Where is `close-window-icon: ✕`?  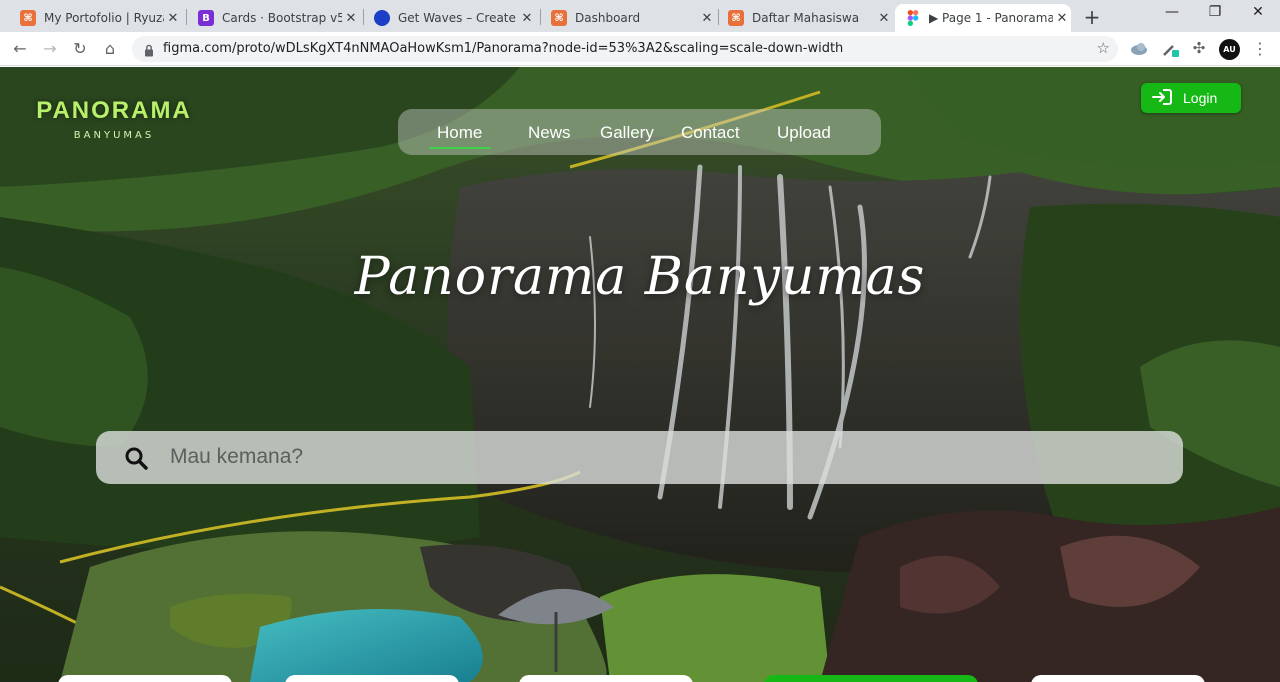 close-window-icon: ✕ is located at coordinates (1258, 12).